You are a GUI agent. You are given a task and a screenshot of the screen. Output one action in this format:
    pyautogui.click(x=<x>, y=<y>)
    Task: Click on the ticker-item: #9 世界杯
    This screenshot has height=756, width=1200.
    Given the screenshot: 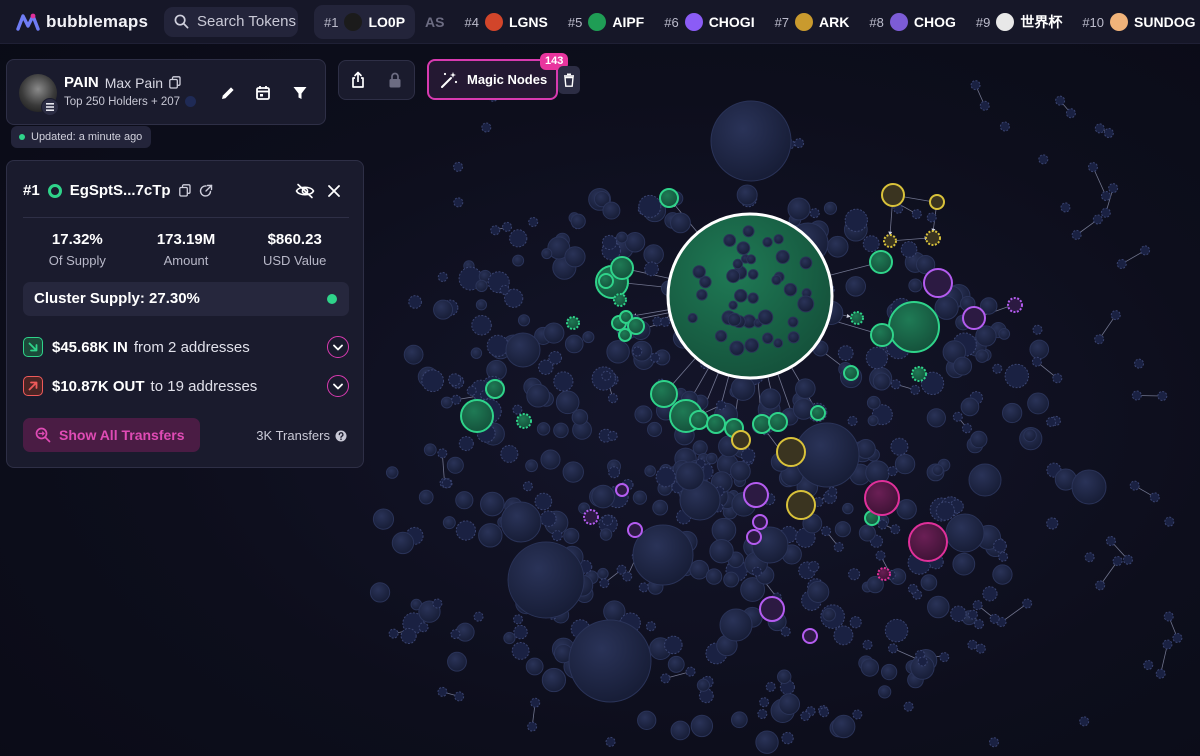 What is the action you would take?
    pyautogui.click(x=1019, y=22)
    